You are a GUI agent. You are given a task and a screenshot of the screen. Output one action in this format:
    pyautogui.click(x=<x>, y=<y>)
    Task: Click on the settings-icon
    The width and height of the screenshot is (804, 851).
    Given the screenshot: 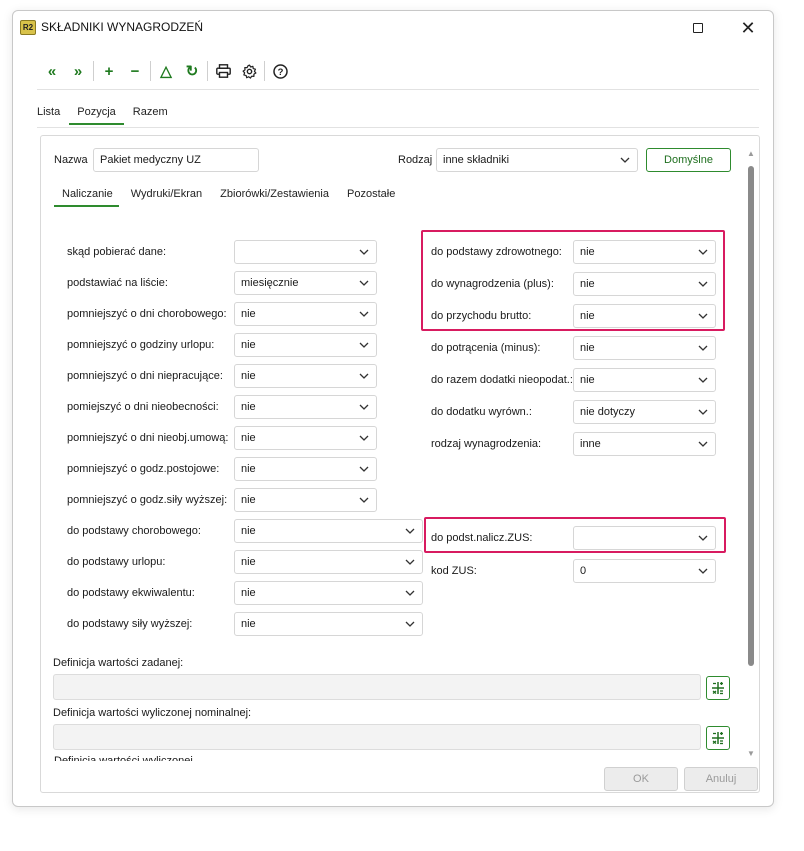 What is the action you would take?
    pyautogui.click(x=249, y=71)
    